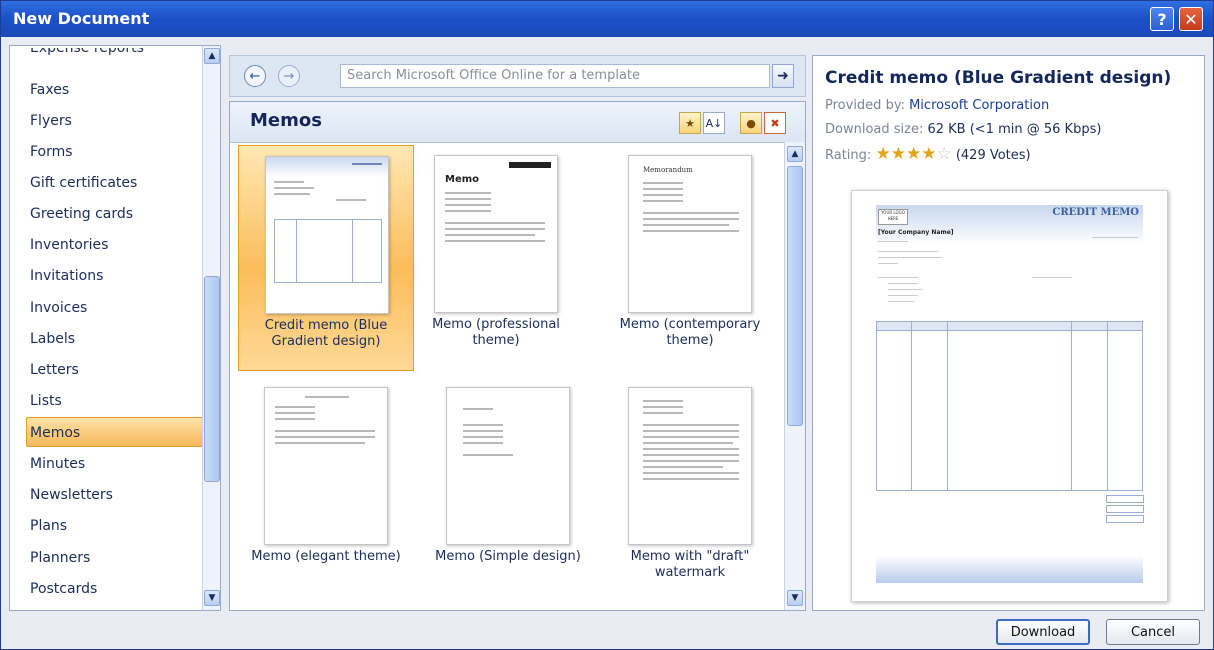 The height and width of the screenshot is (650, 1214). Describe the element at coordinates (979, 105) in the screenshot. I see `provided-by-value: Microsoft Corporation` at that location.